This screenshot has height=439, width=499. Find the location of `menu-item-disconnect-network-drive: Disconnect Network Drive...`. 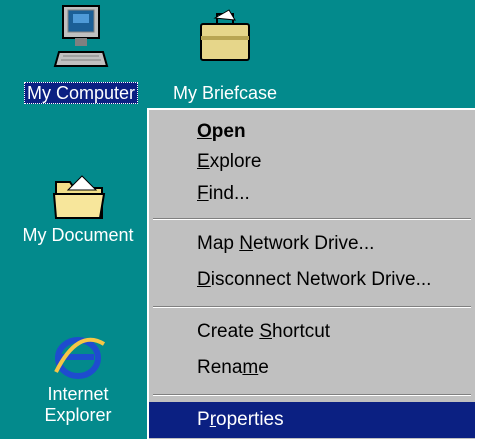

menu-item-disconnect-network-drive: Disconnect Network Drive... is located at coordinates (312, 280).